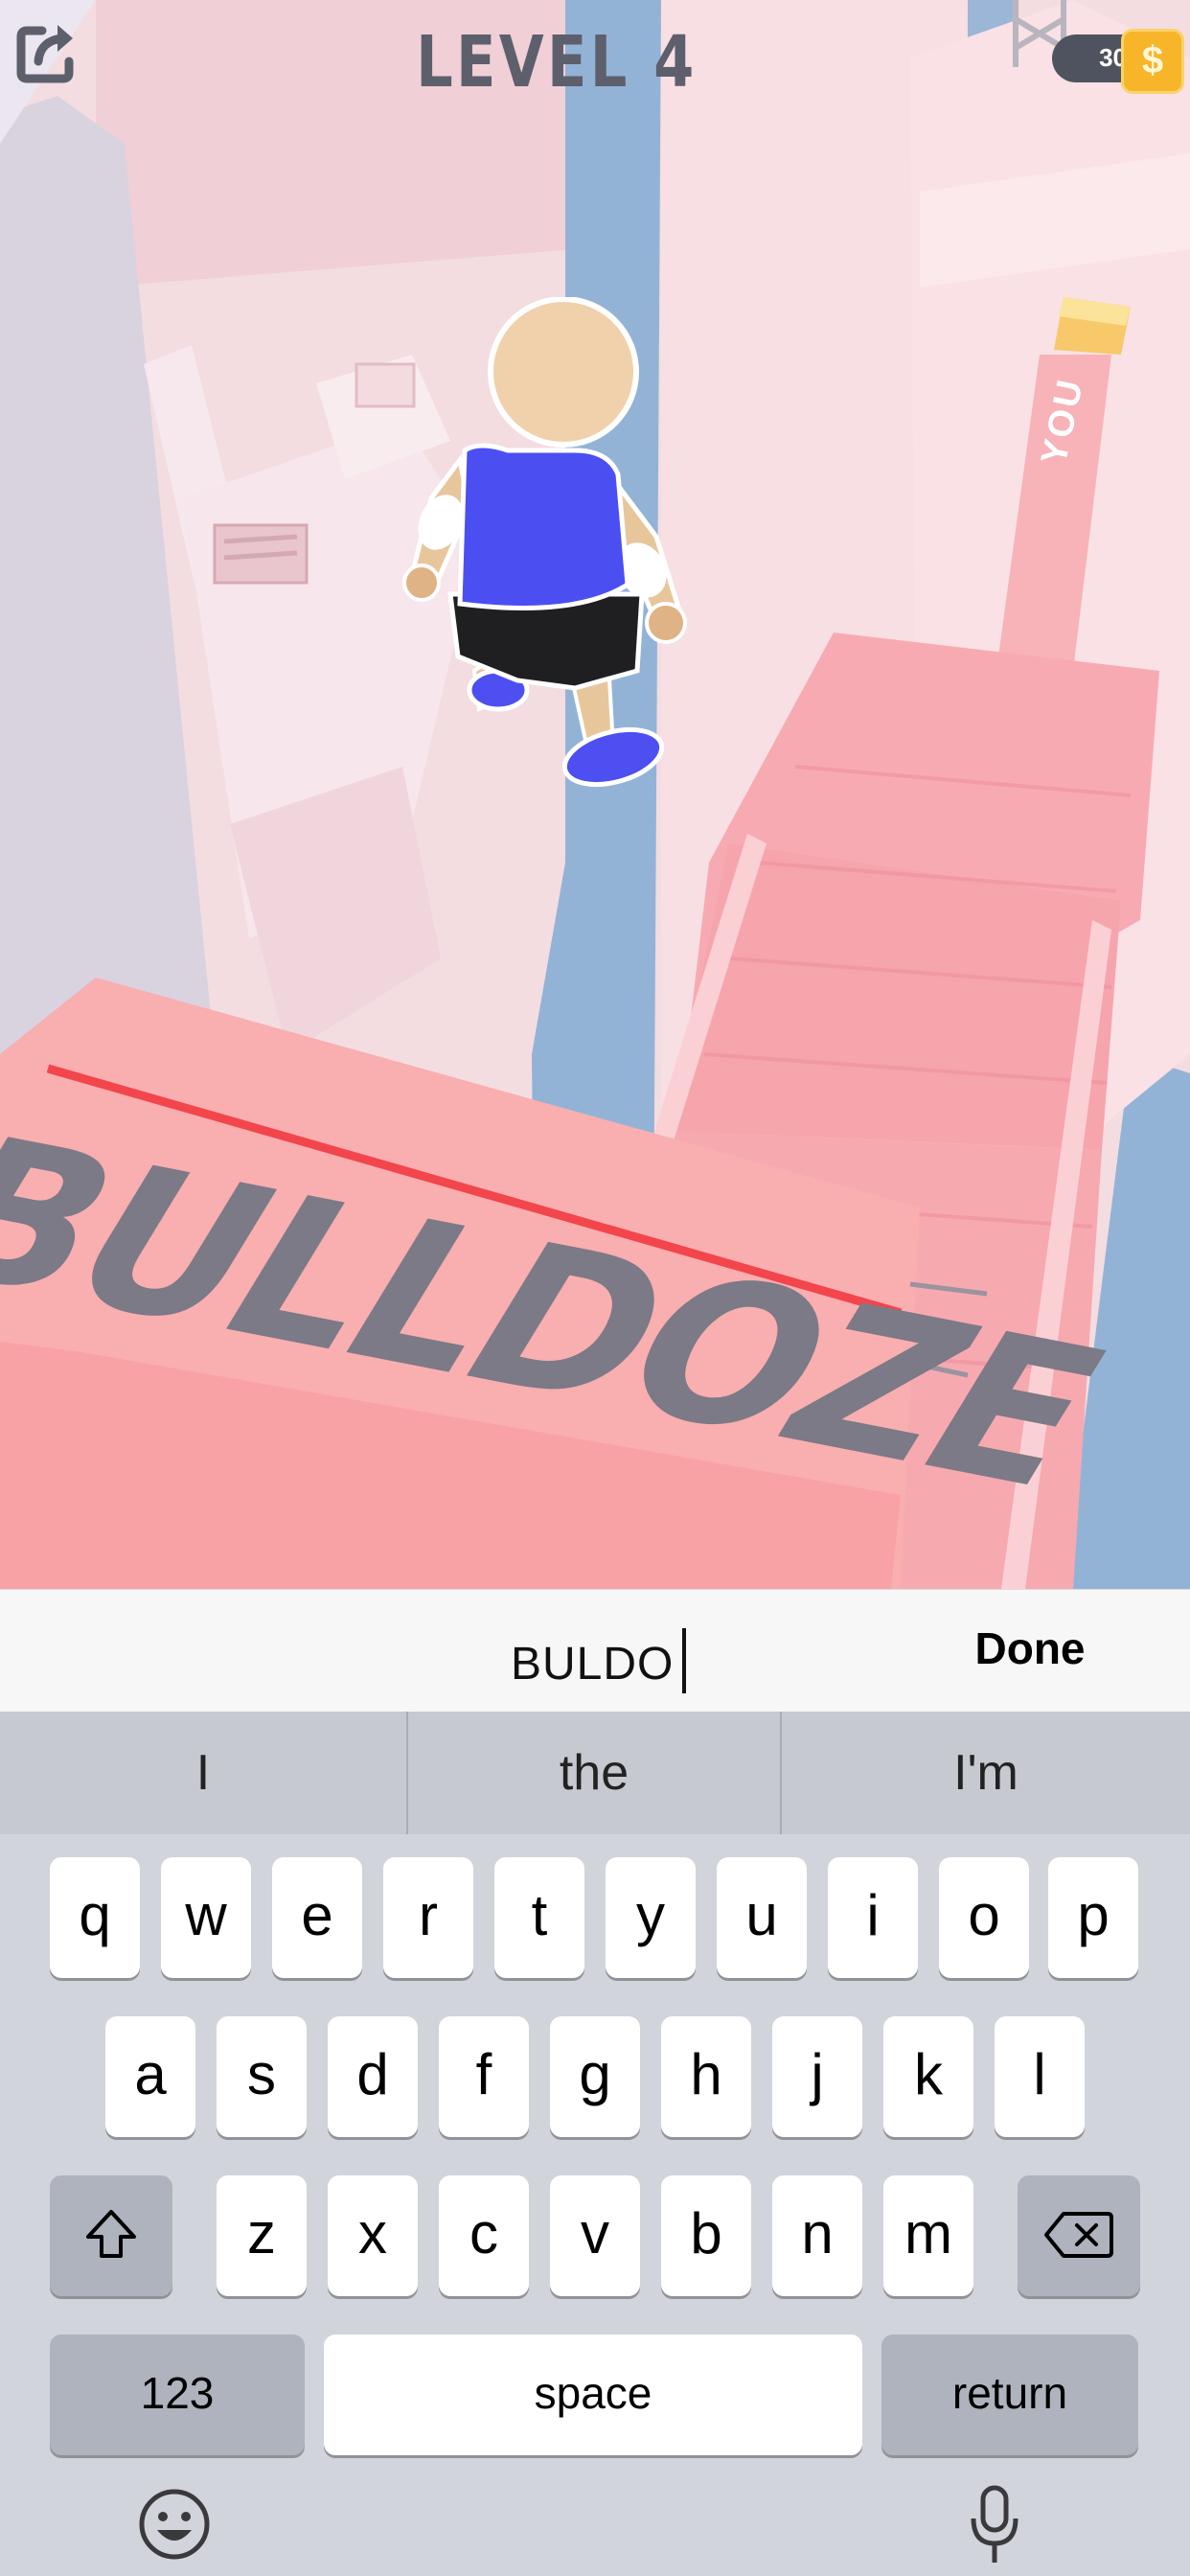  I want to click on shift-key, so click(111, 2235).